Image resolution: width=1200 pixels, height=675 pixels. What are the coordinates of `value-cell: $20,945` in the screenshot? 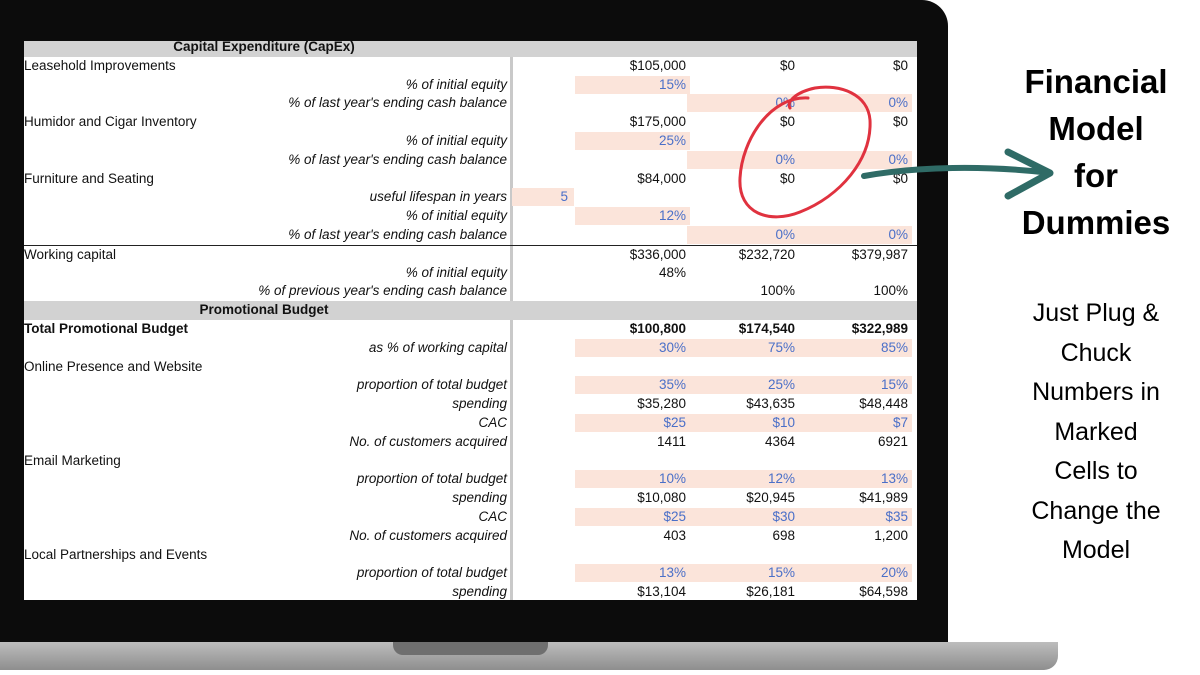 It's located at (743, 498).